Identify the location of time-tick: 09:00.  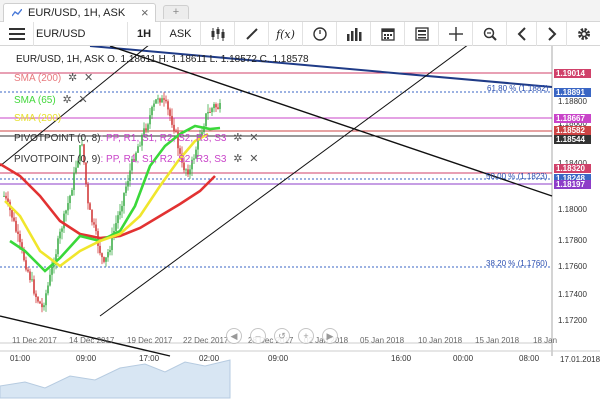
(86, 358).